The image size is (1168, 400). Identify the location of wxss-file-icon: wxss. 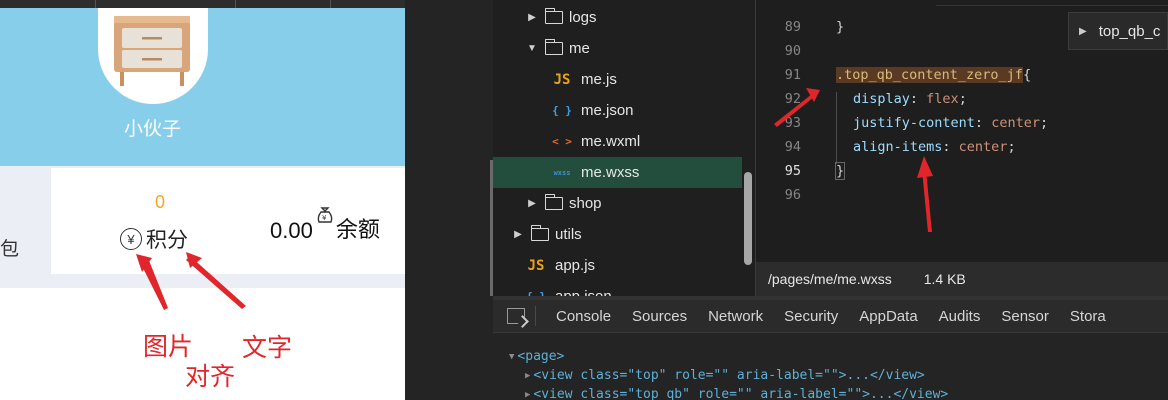
(562, 172).